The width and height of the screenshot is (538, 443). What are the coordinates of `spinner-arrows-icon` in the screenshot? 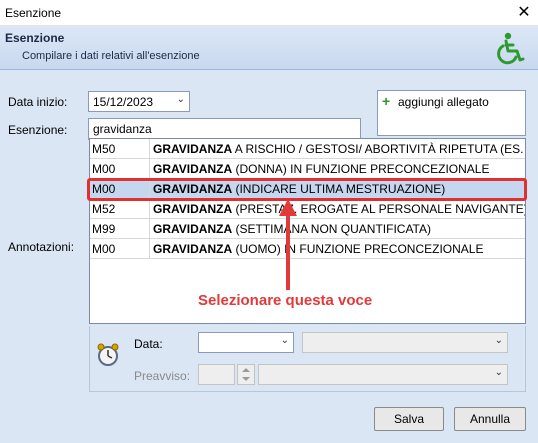 It's located at (246, 374).